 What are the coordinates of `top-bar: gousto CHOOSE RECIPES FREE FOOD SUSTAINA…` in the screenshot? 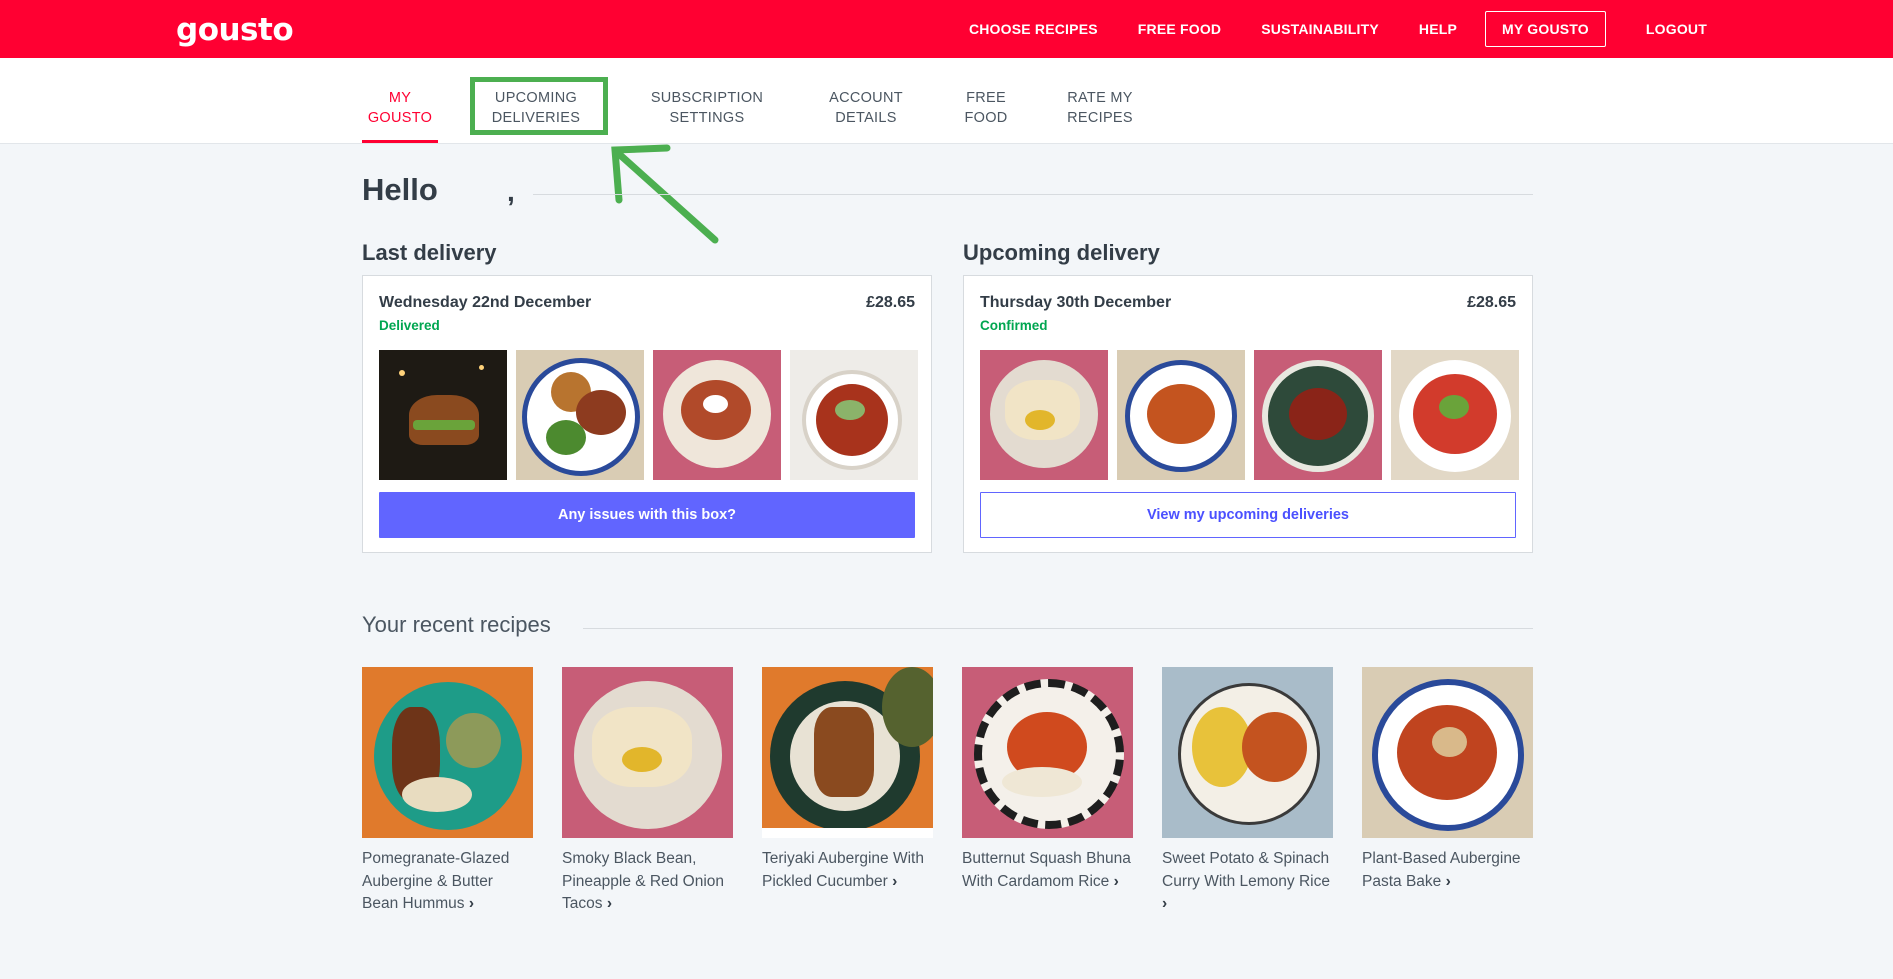 It's located at (946, 29).